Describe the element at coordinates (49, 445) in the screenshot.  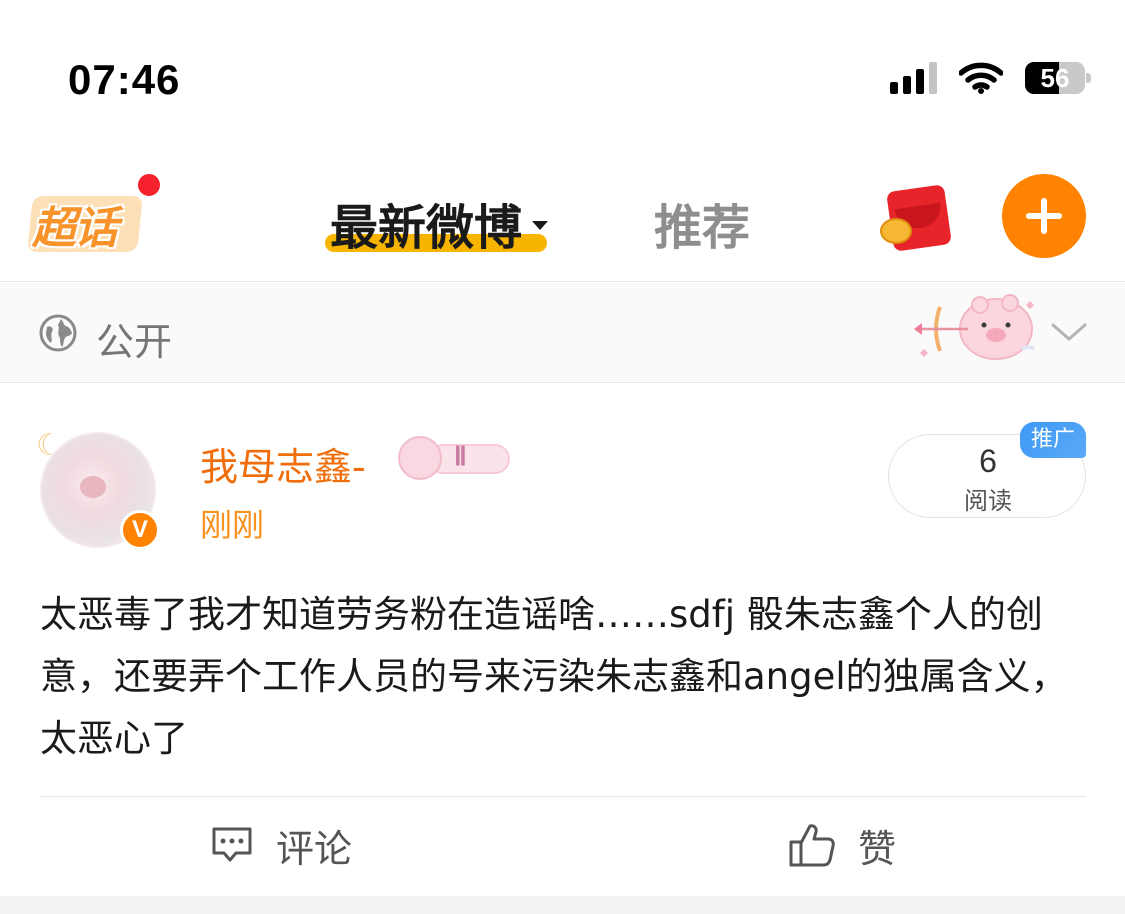
I see `moon-icon: ☾` at that location.